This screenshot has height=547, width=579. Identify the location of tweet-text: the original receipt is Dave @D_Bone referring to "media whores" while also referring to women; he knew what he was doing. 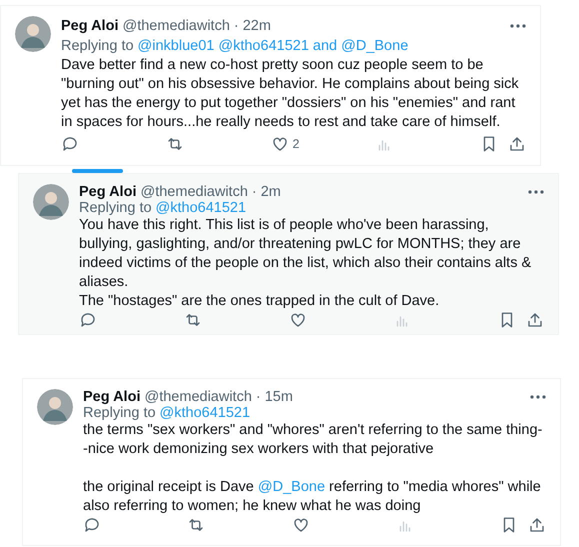
(312, 497).